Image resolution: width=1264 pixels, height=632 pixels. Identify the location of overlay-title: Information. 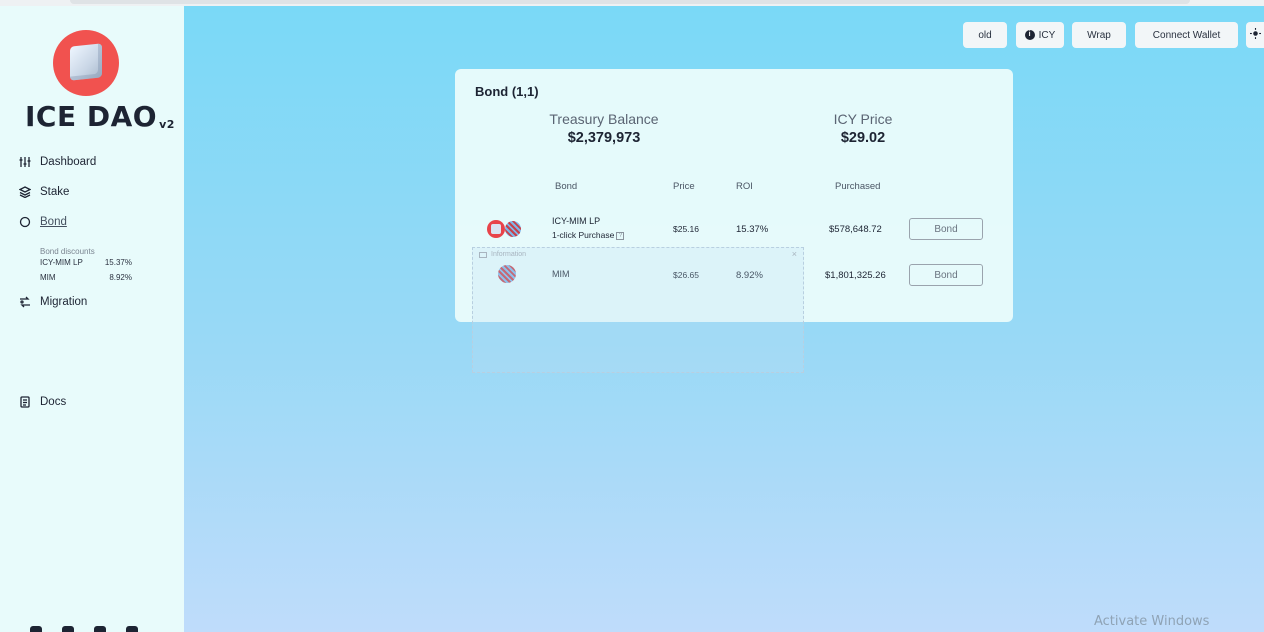
(509, 254).